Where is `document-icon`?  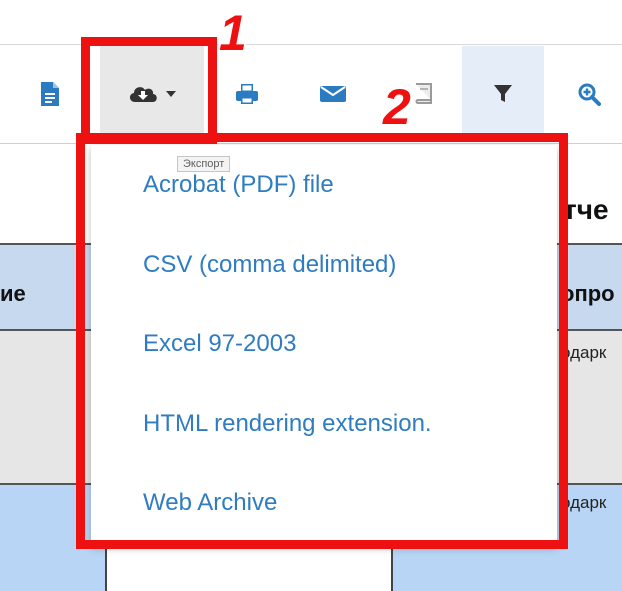
document-icon is located at coordinates (50, 94).